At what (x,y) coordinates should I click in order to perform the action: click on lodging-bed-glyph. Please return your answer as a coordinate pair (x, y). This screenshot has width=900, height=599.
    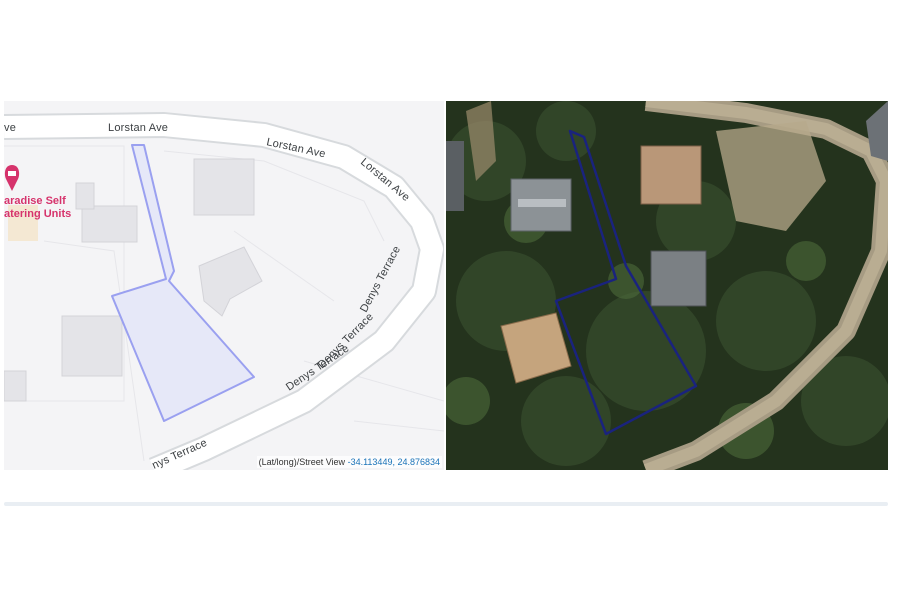
    Looking at the image, I should click on (12, 173).